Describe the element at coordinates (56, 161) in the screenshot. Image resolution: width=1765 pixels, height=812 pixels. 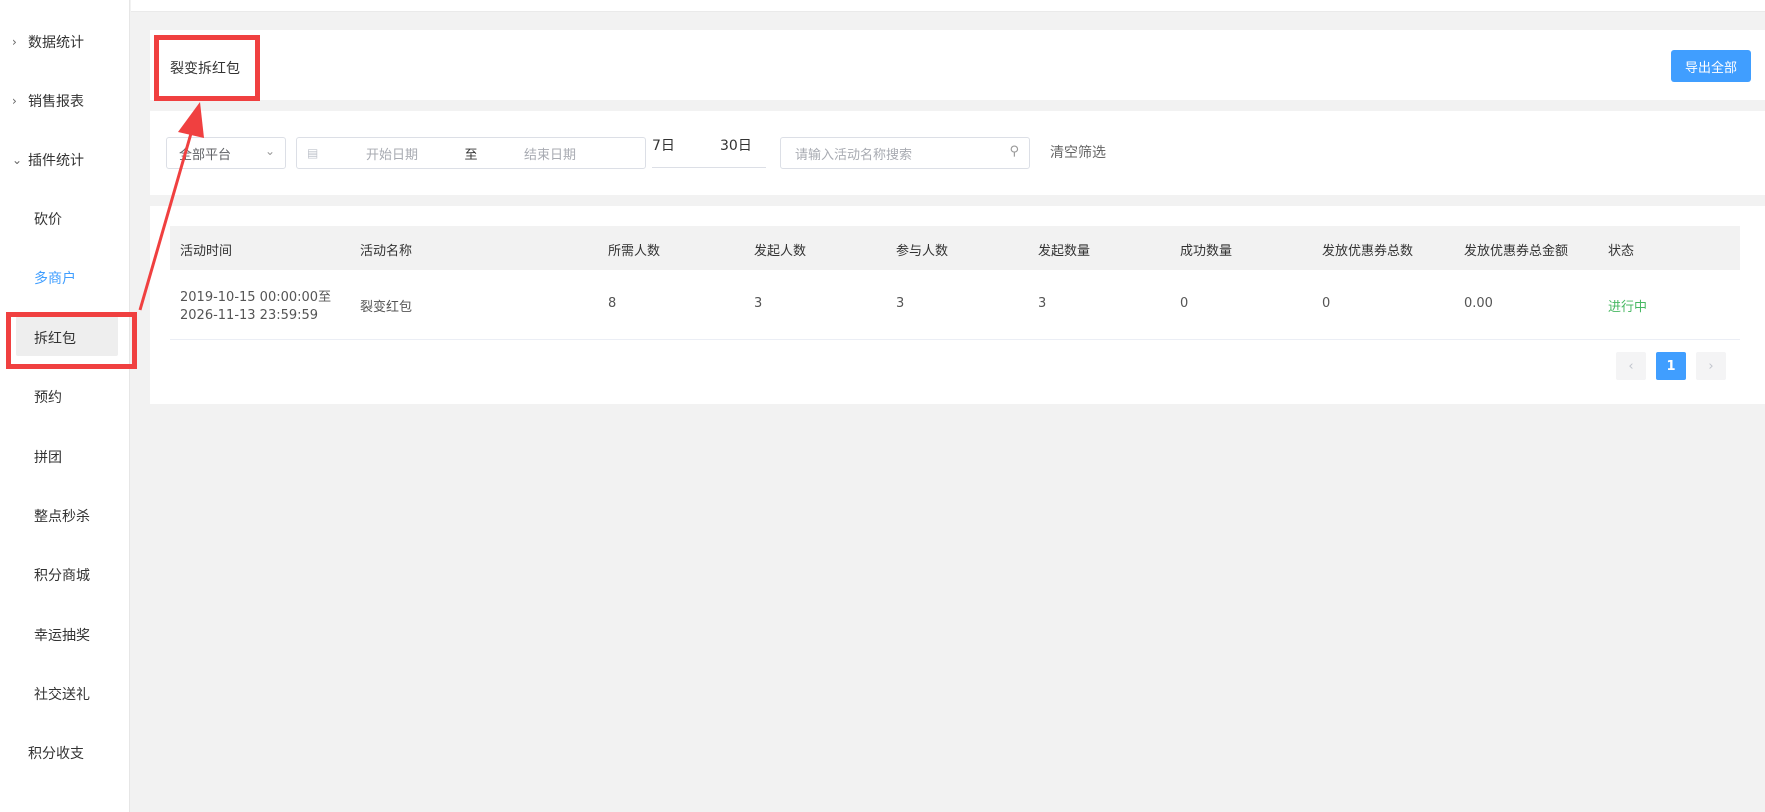
I see `sidebar-group-label: 插件统计` at that location.